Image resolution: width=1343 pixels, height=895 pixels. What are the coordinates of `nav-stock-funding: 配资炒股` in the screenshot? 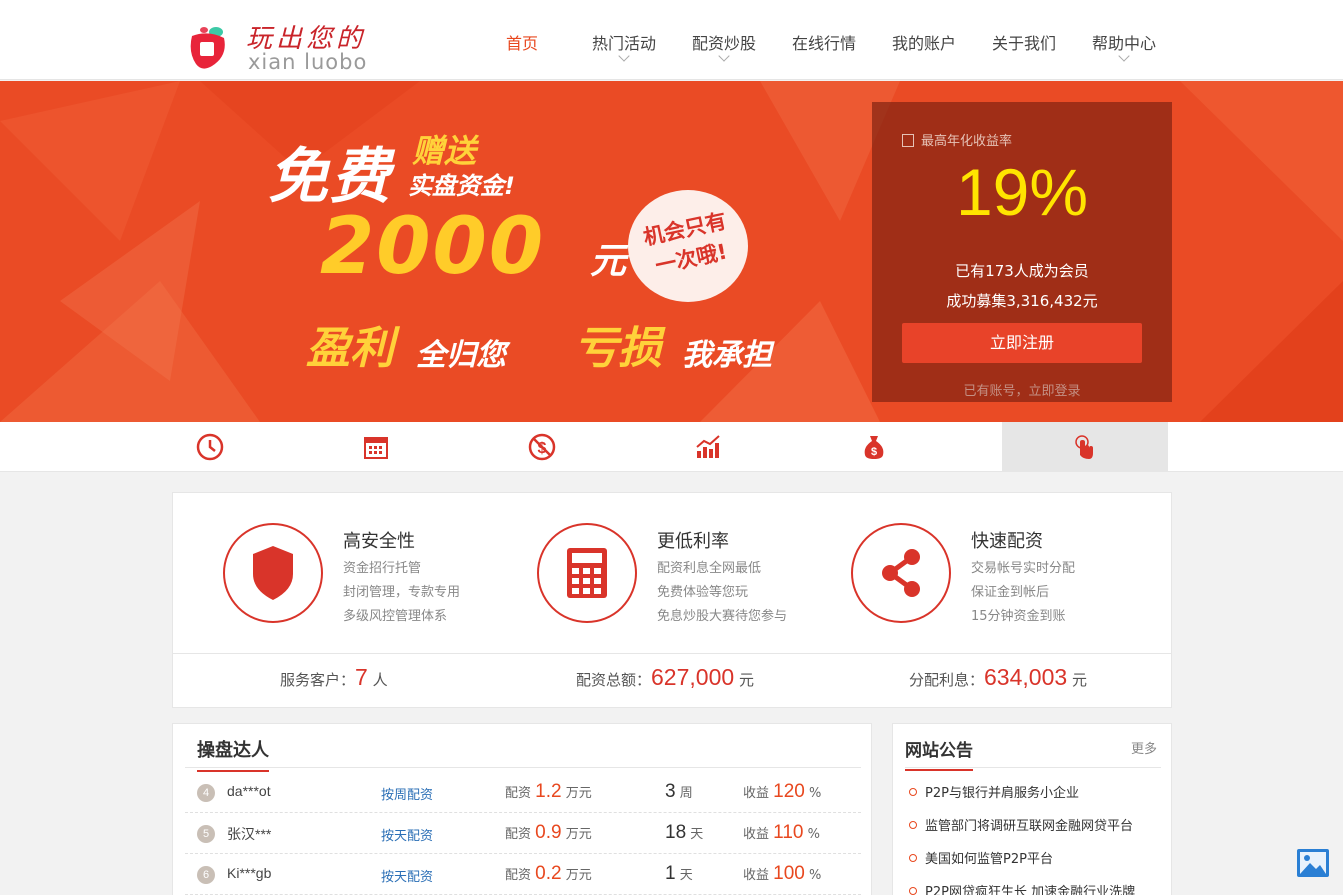 It's located at (724, 40).